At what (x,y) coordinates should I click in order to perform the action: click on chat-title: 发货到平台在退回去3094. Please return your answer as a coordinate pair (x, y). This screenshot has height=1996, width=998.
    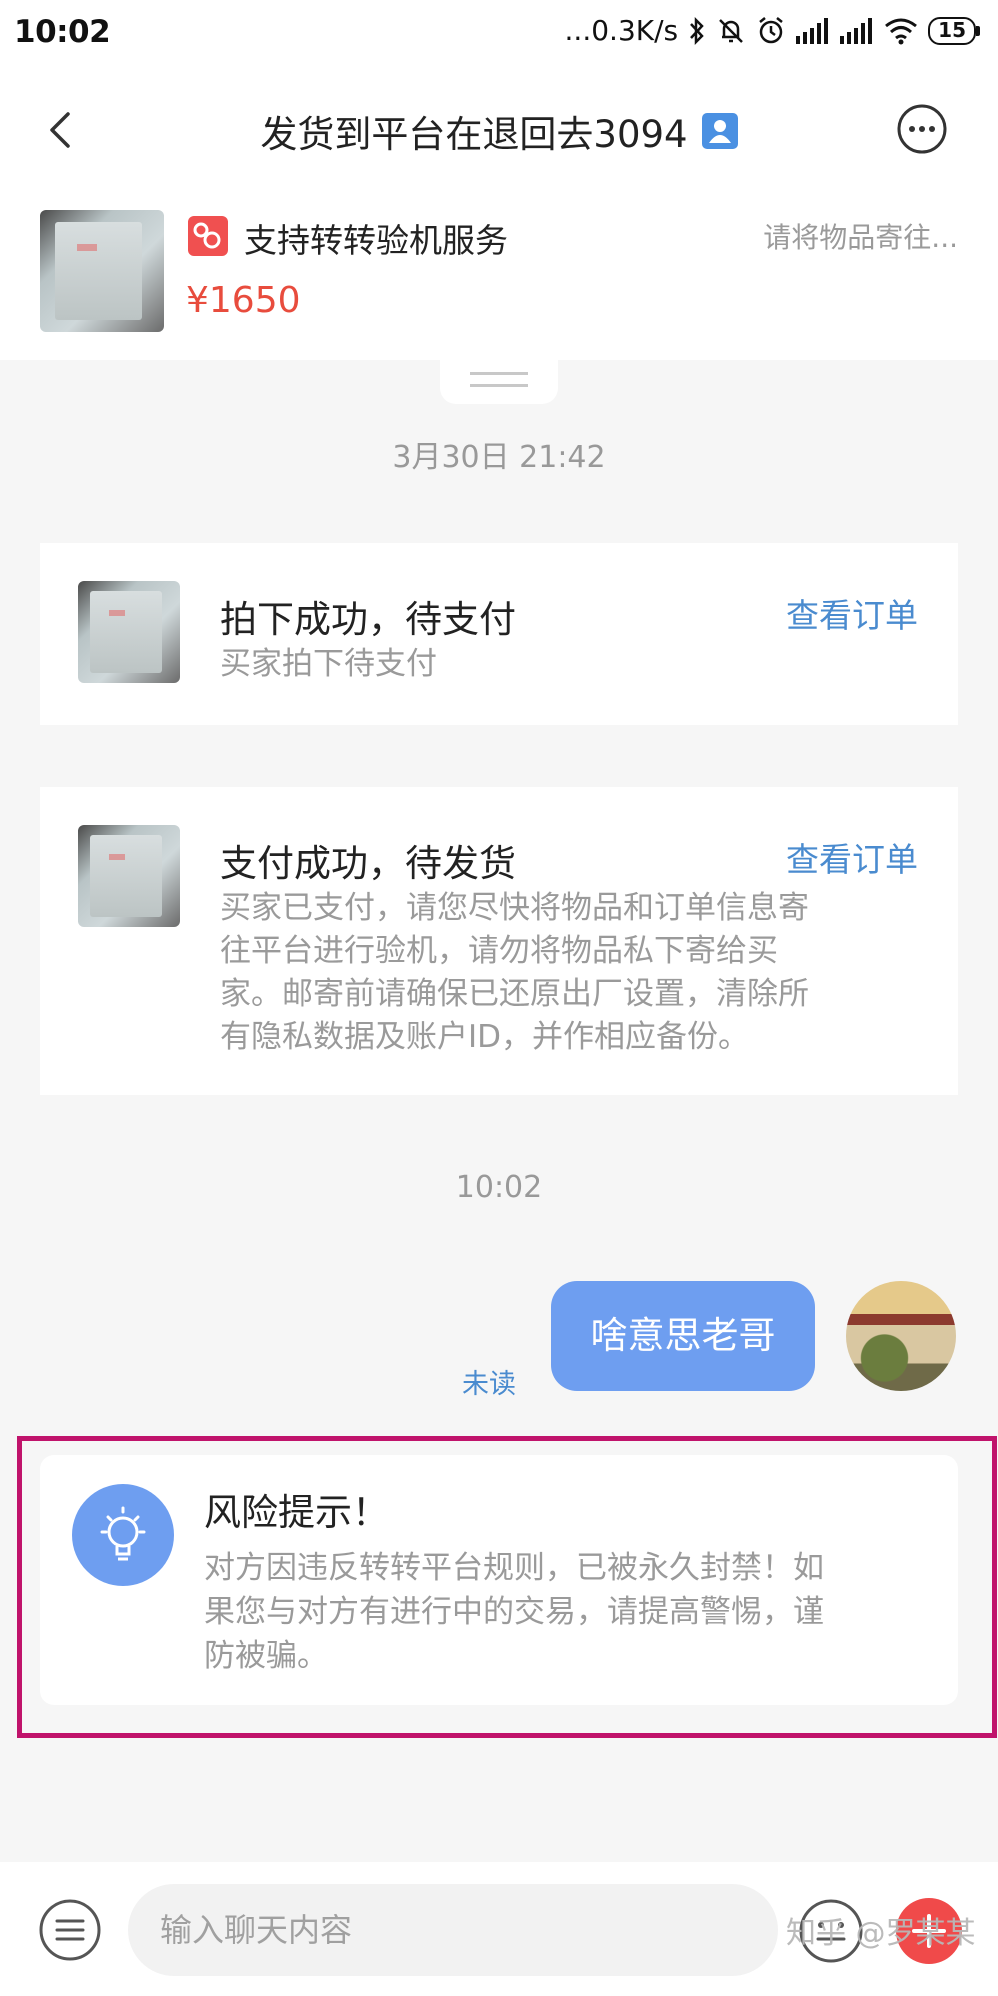
    Looking at the image, I should click on (474, 134).